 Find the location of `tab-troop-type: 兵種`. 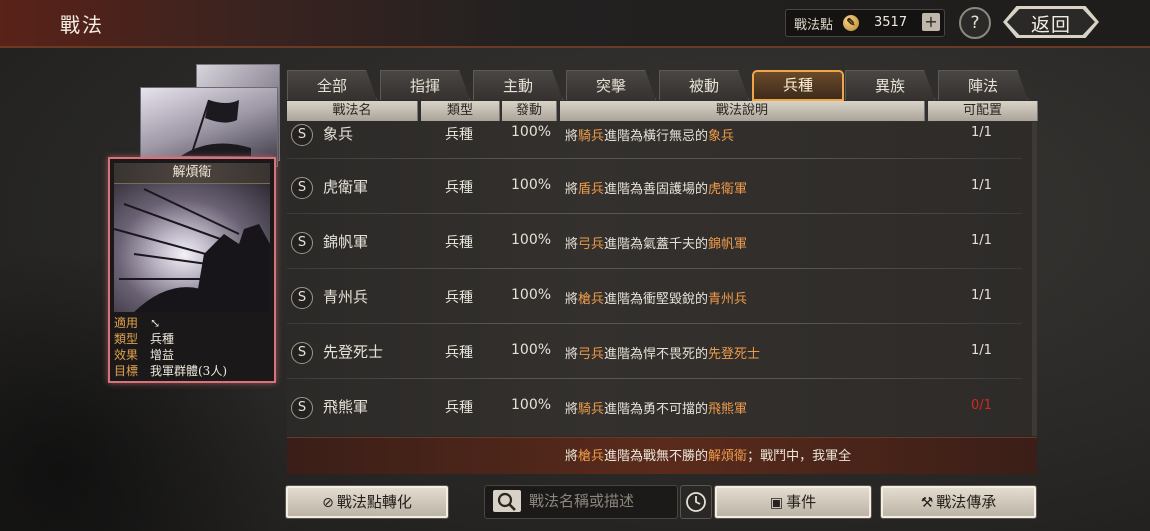

tab-troop-type: 兵種 is located at coordinates (798, 85).